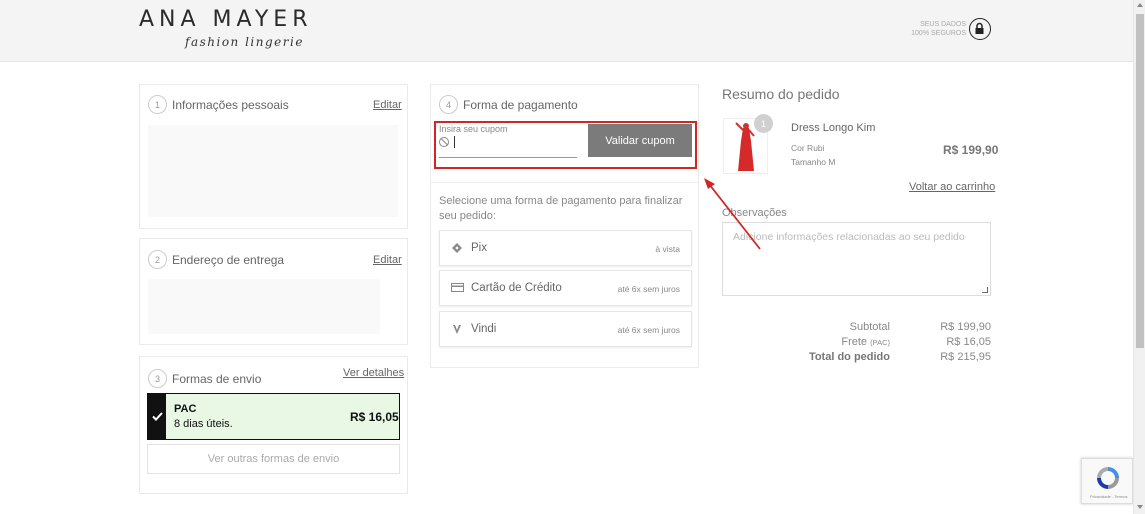 The width and height of the screenshot is (1145, 514). What do you see at coordinates (968, 342) in the screenshot?
I see `shipping-cost-value: R$ 16,05` at bounding box center [968, 342].